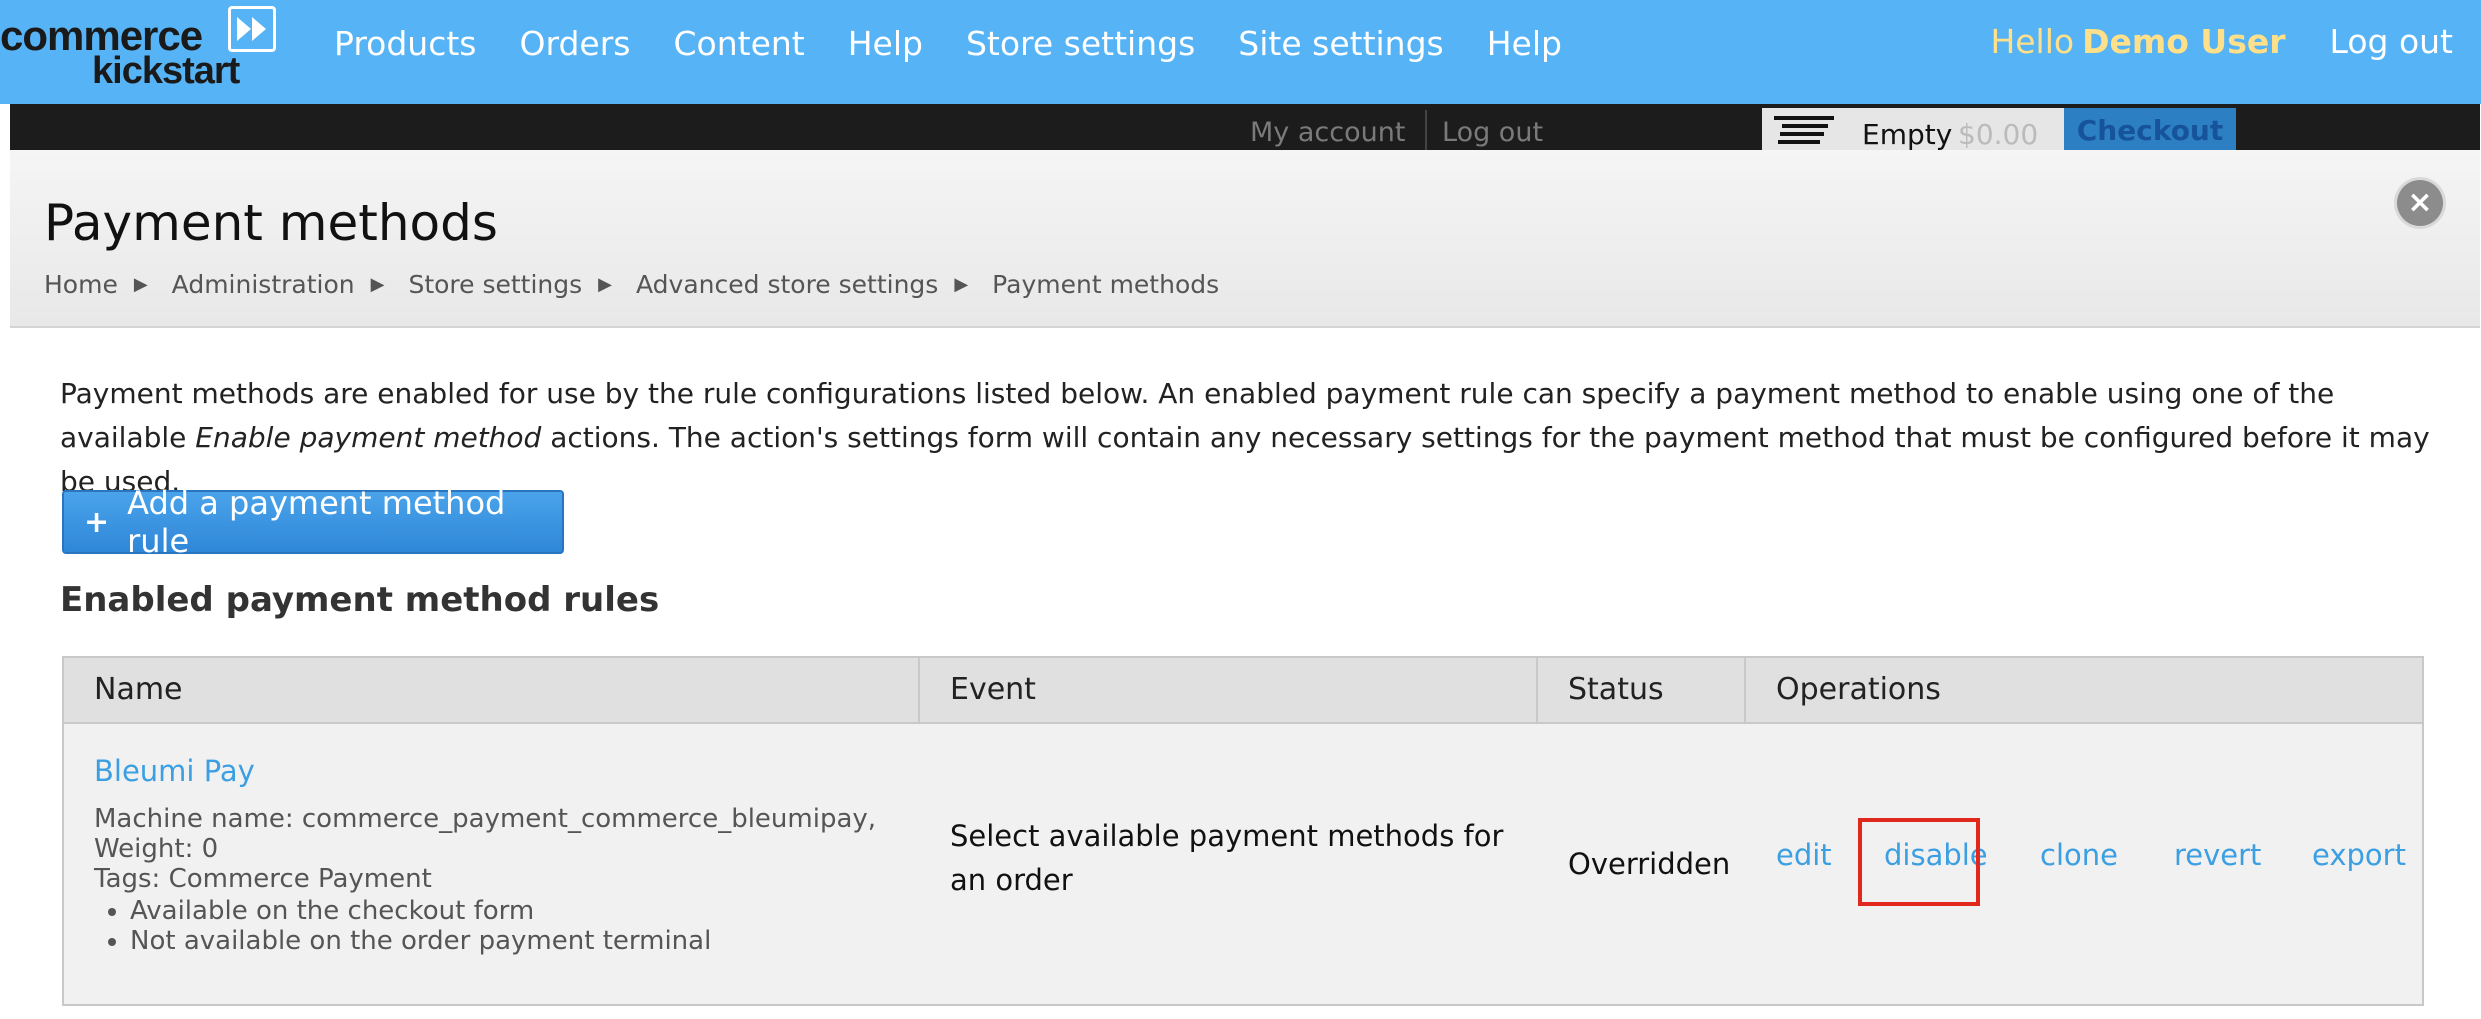 The width and height of the screenshot is (2481, 1019). I want to click on nav-content: Content, so click(738, 43).